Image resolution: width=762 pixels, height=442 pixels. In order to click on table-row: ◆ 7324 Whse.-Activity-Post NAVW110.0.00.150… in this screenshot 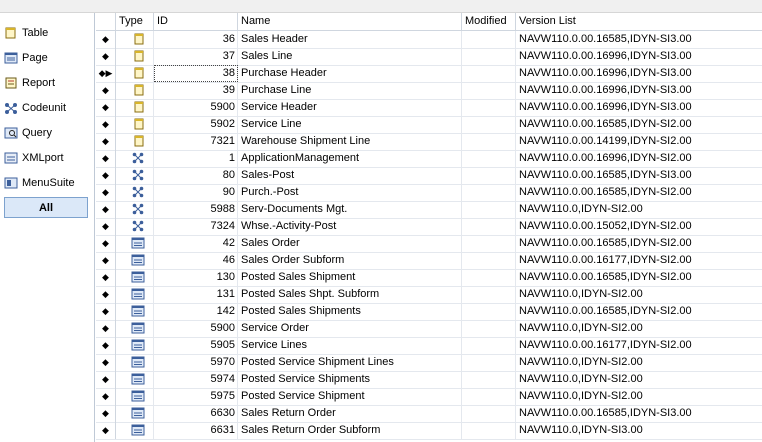, I will do `click(429, 227)`.